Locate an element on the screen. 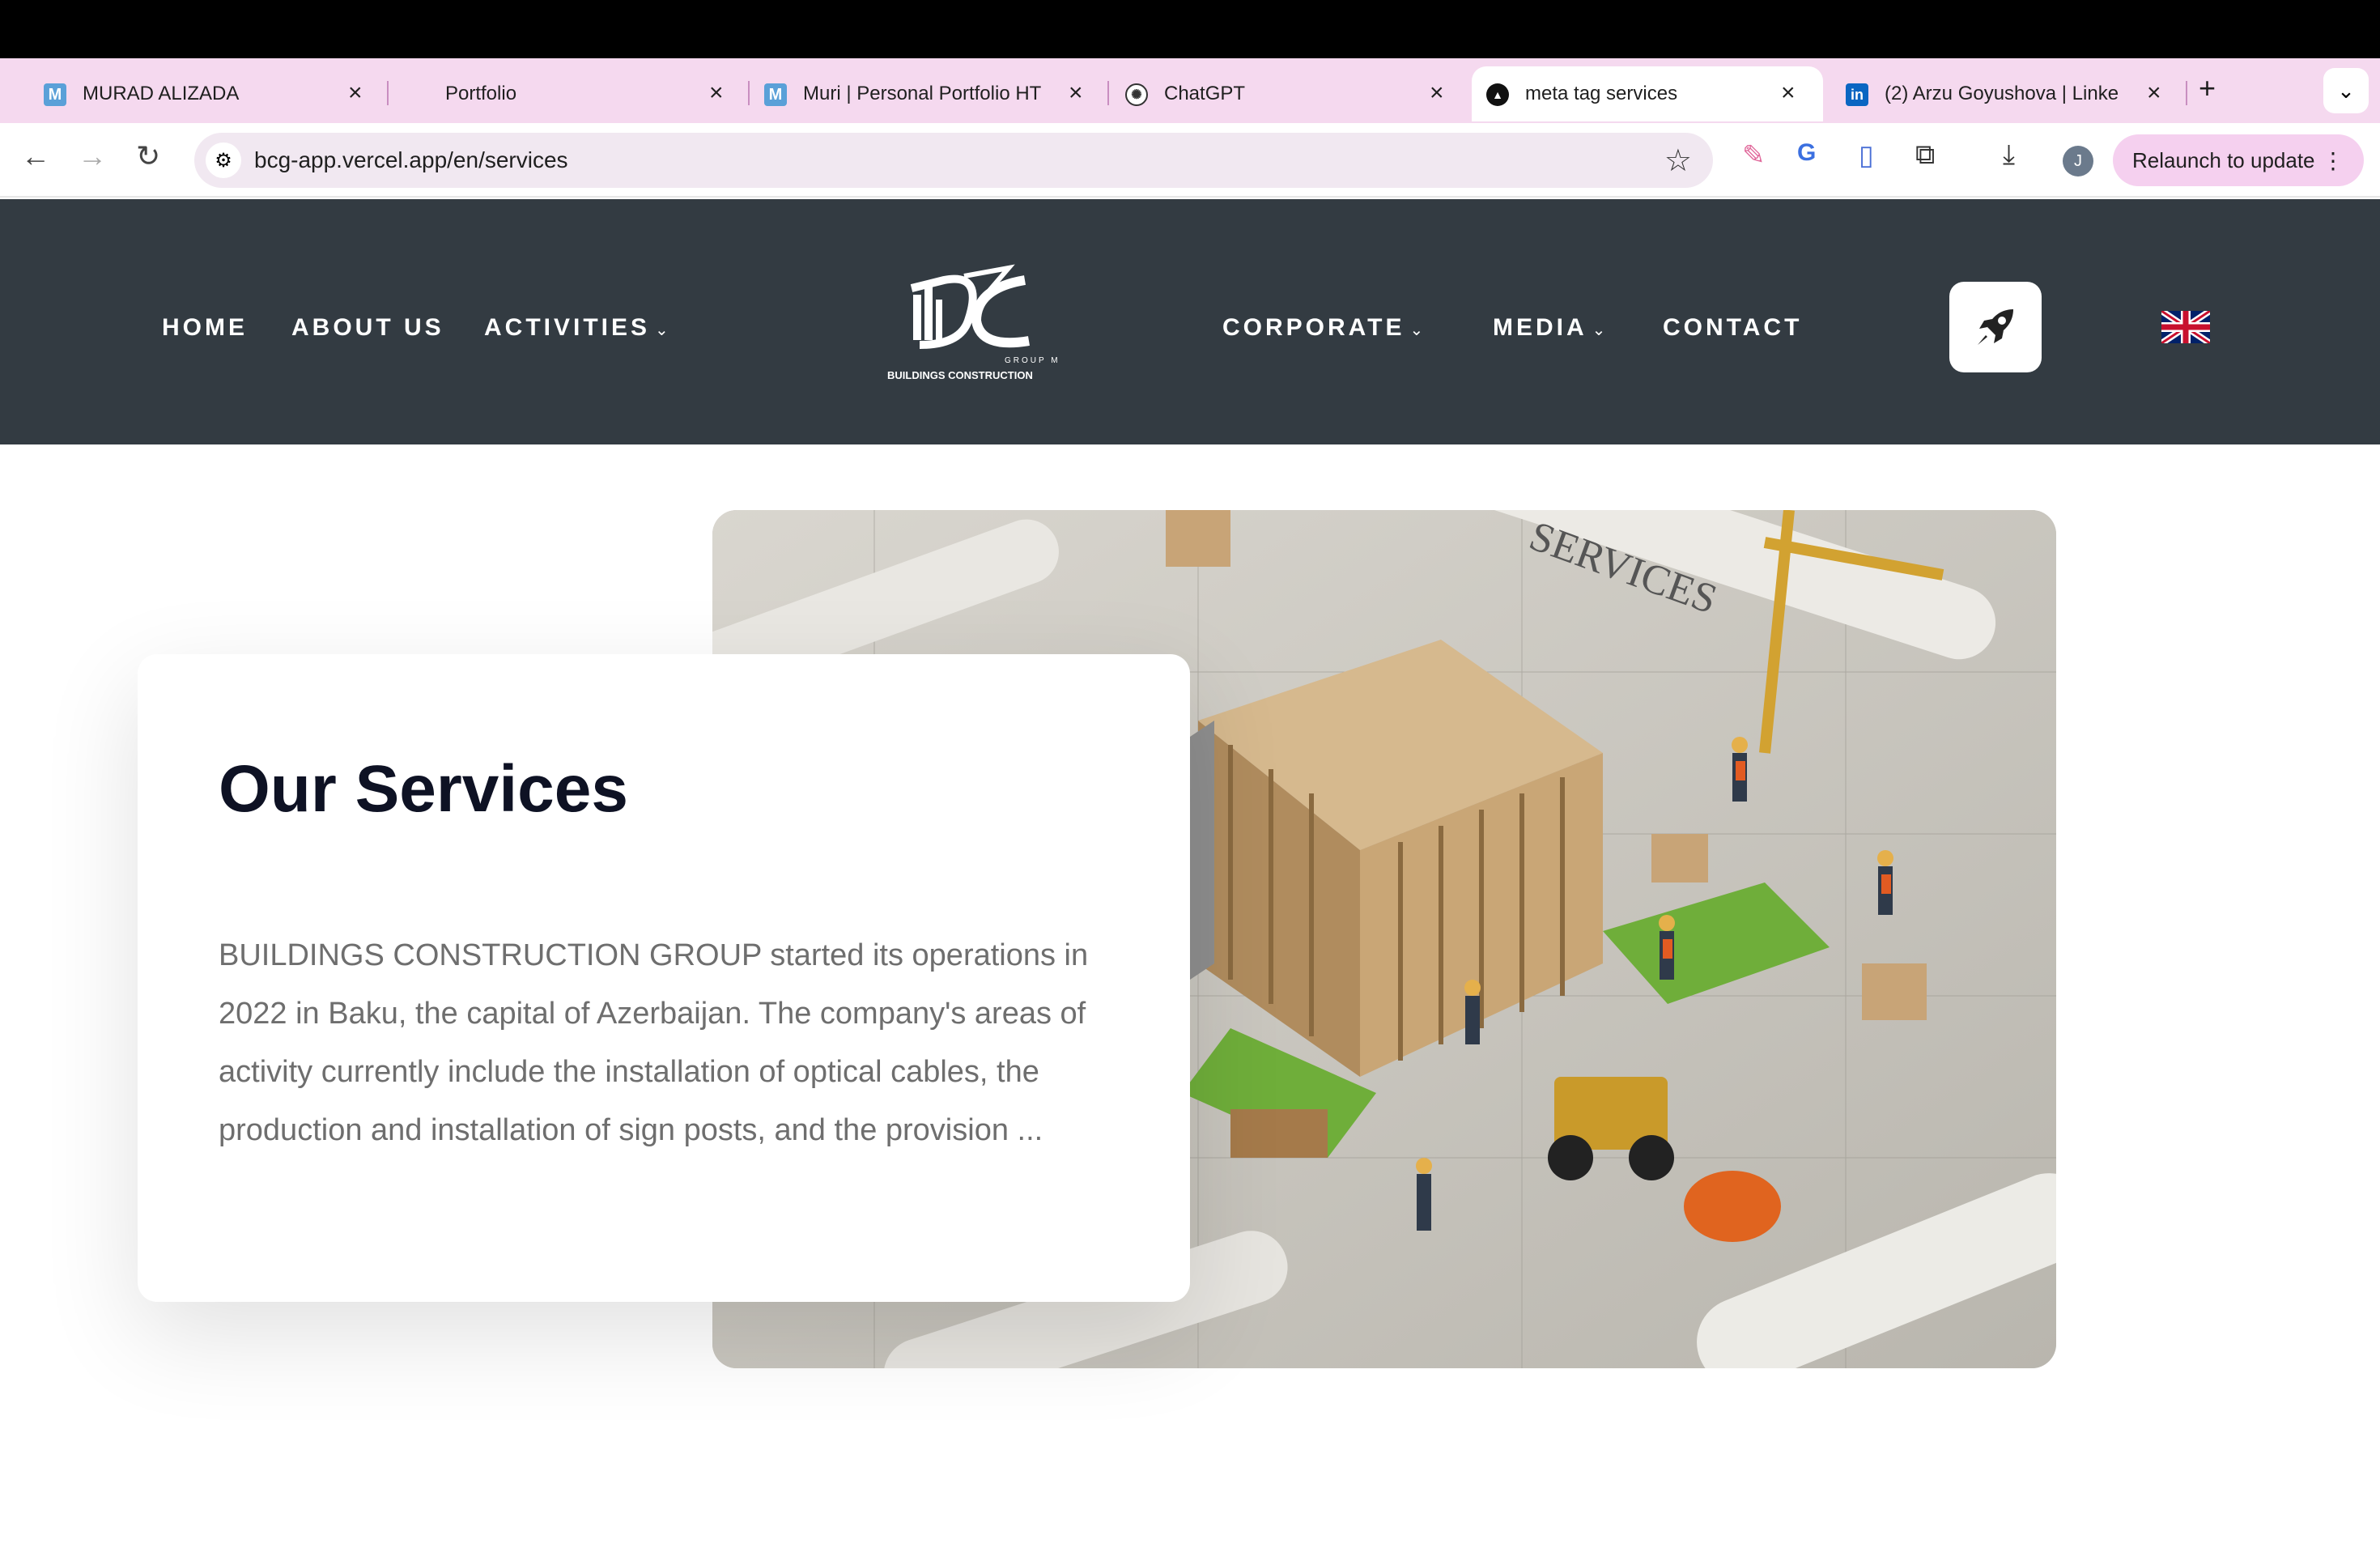  tab-title: ChatGPT is located at coordinates (1205, 93).